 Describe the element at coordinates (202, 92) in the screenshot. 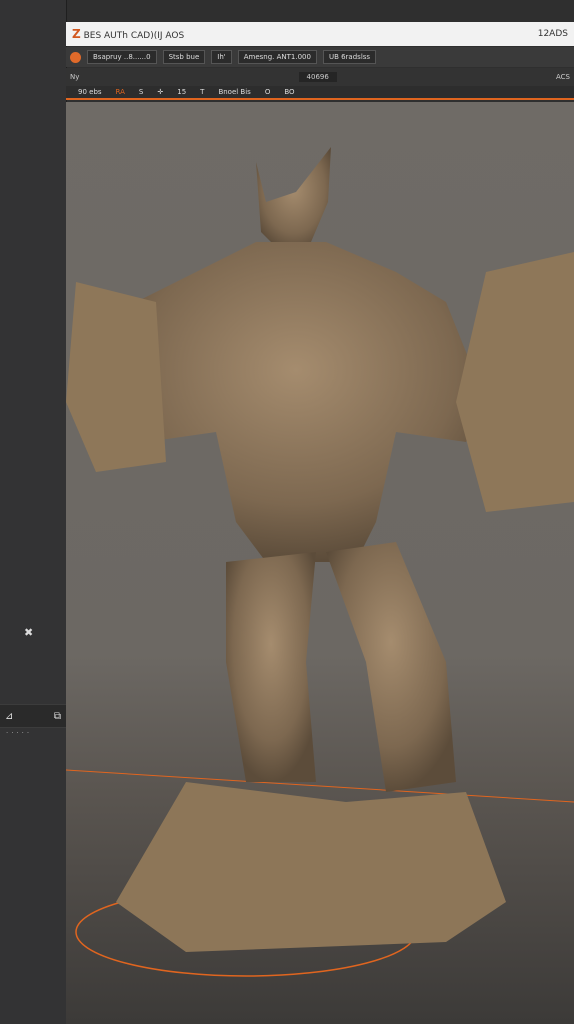

I see `tool-strip-item-5: T` at that location.